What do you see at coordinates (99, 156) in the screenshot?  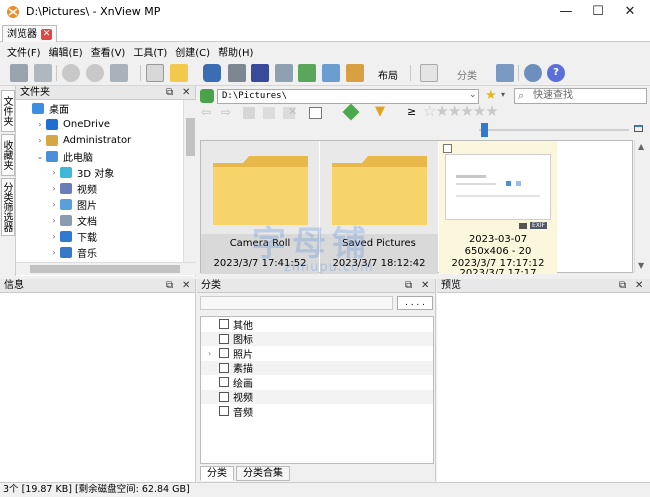 I see `tree-node: ⌄ 此电脑` at bounding box center [99, 156].